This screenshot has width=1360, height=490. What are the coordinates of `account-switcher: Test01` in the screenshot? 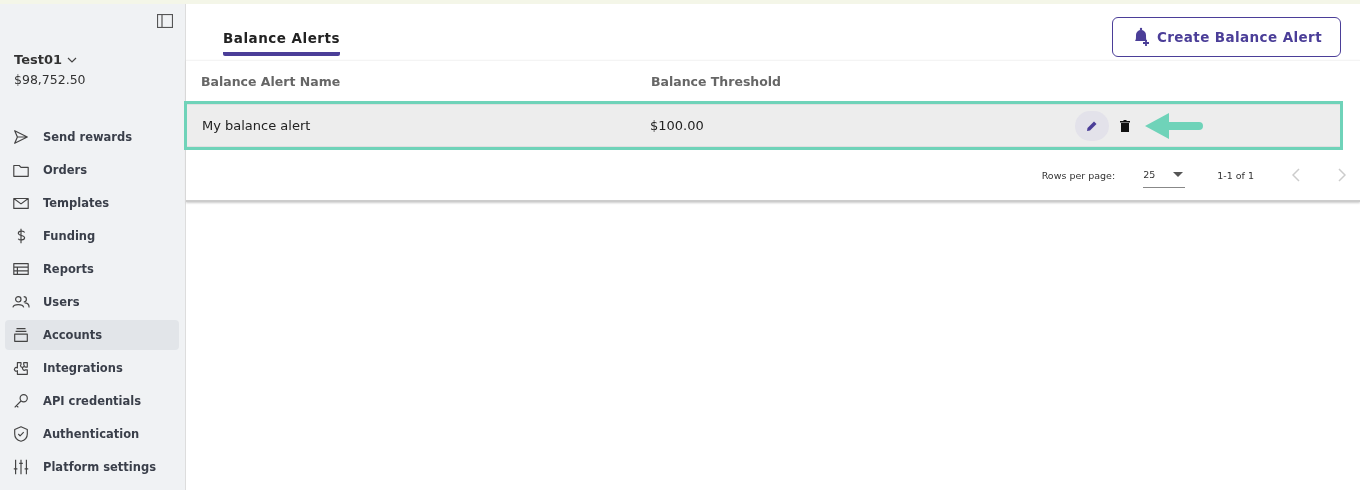 It's located at (45, 59).